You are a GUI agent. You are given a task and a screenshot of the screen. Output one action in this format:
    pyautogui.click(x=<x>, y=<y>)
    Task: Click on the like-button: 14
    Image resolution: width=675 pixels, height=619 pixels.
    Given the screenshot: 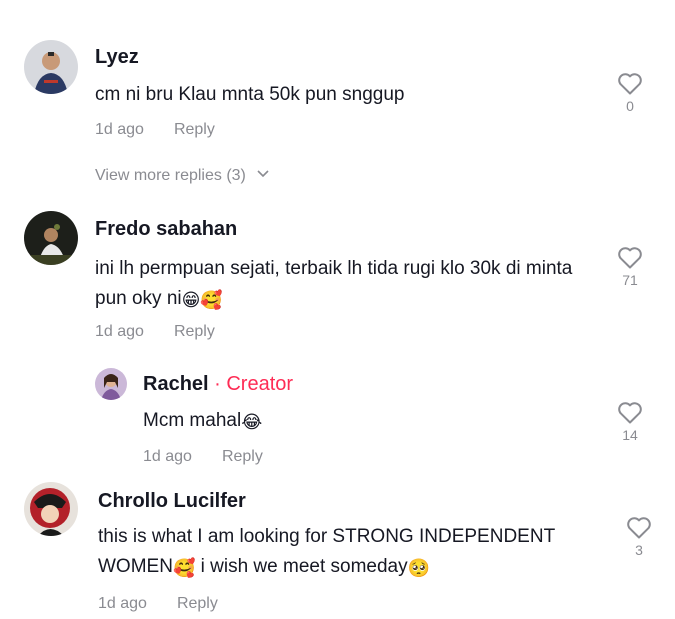 What is the action you would take?
    pyautogui.click(x=630, y=422)
    